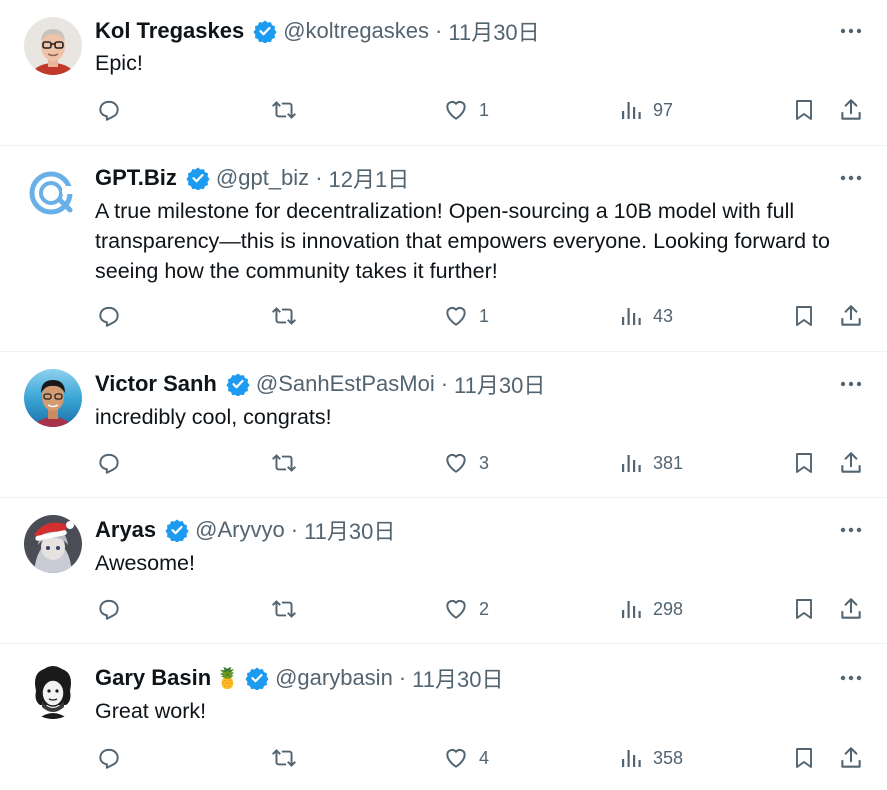 This screenshot has height=790, width=887. What do you see at coordinates (631, 758) in the screenshot?
I see `views-chart-icon` at bounding box center [631, 758].